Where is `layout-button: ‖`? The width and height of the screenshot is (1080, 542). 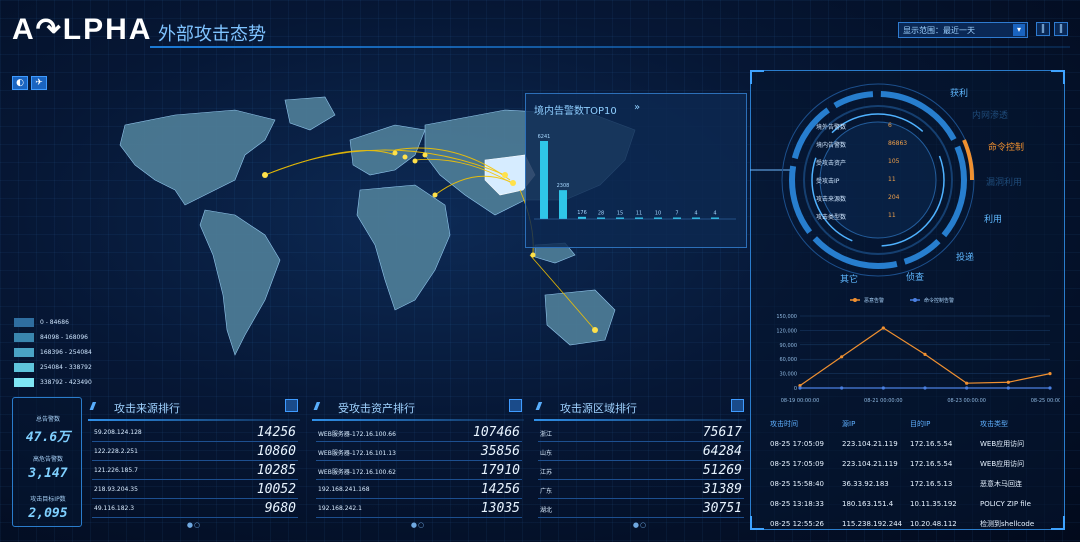
layout-button: ‖ is located at coordinates (1061, 29).